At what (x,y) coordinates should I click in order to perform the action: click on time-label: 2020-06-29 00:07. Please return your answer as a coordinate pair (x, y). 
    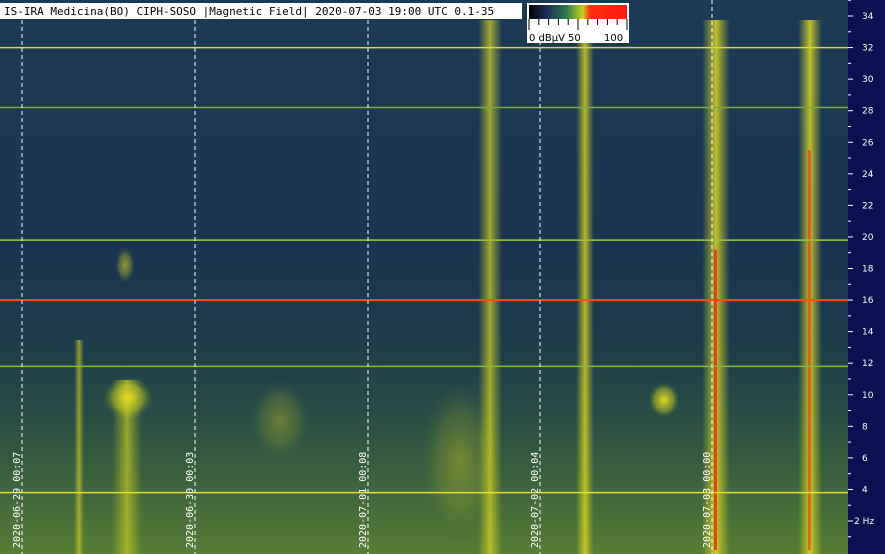
    Looking at the image, I should click on (17, 500).